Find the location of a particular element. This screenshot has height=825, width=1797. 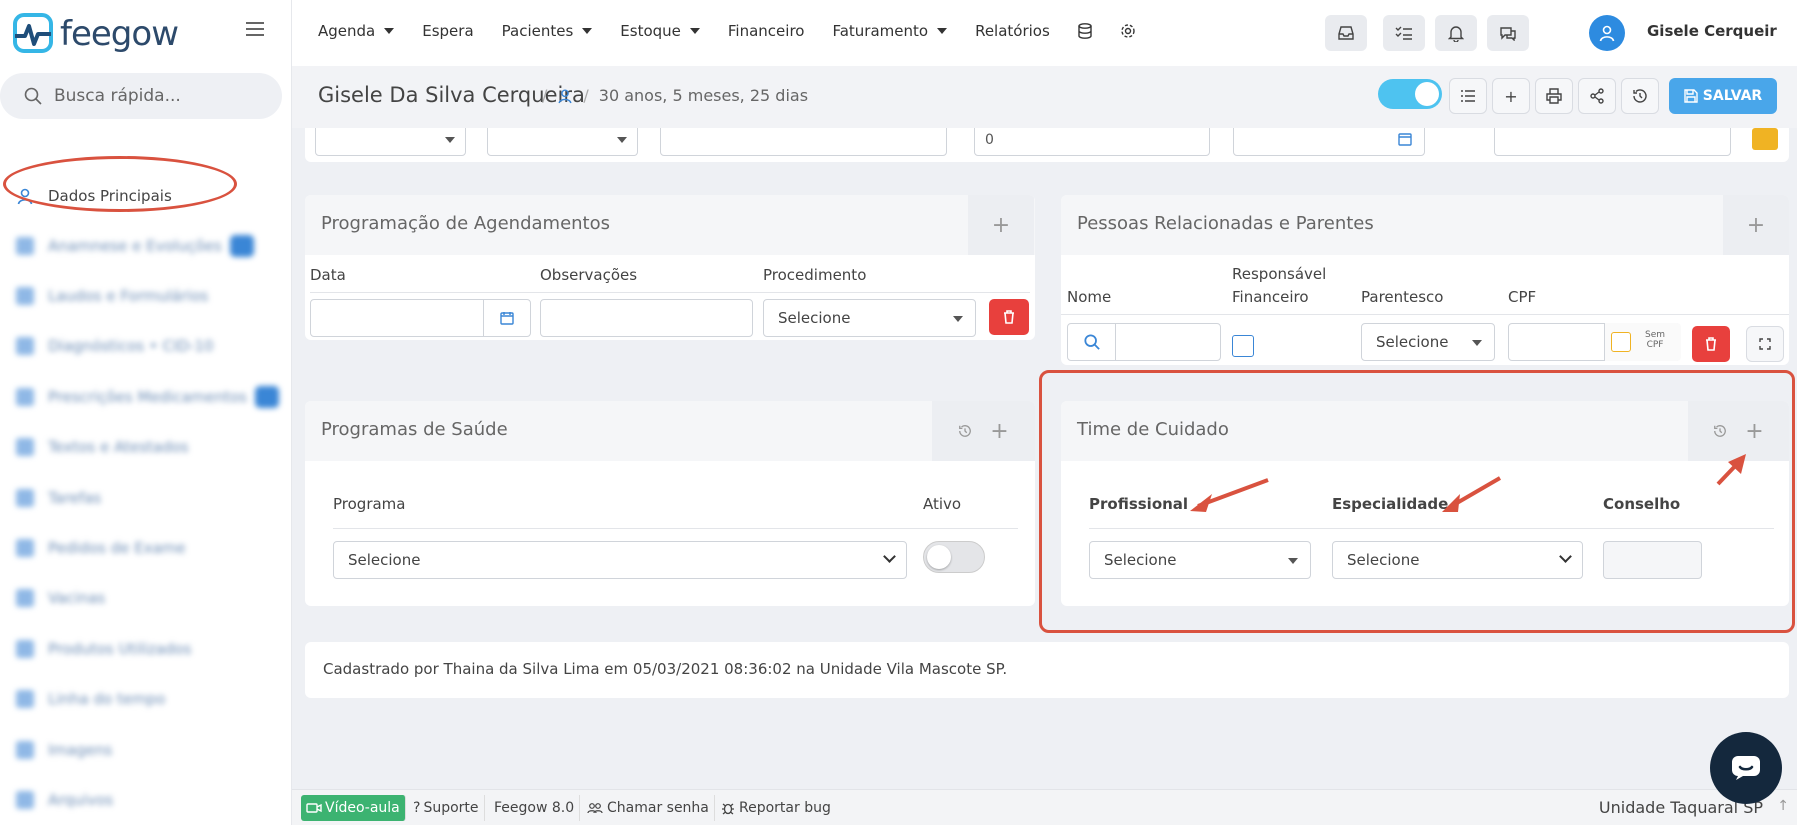

save-icon is located at coordinates (1691, 96).